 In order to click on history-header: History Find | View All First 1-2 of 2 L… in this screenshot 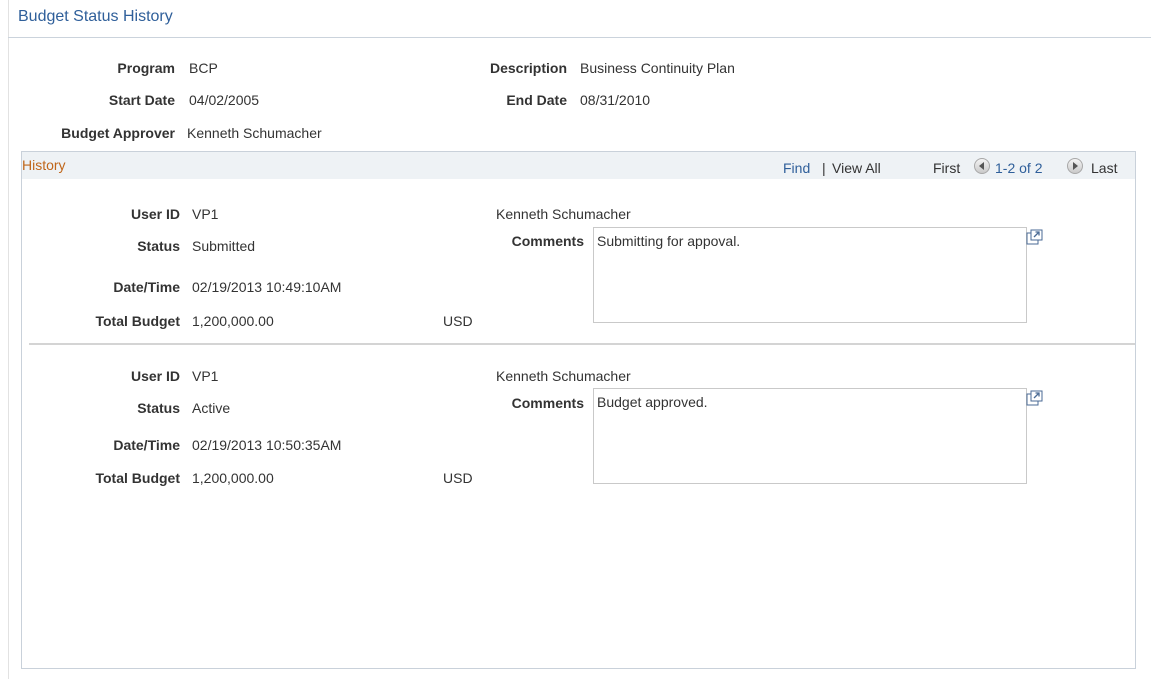, I will do `click(578, 165)`.